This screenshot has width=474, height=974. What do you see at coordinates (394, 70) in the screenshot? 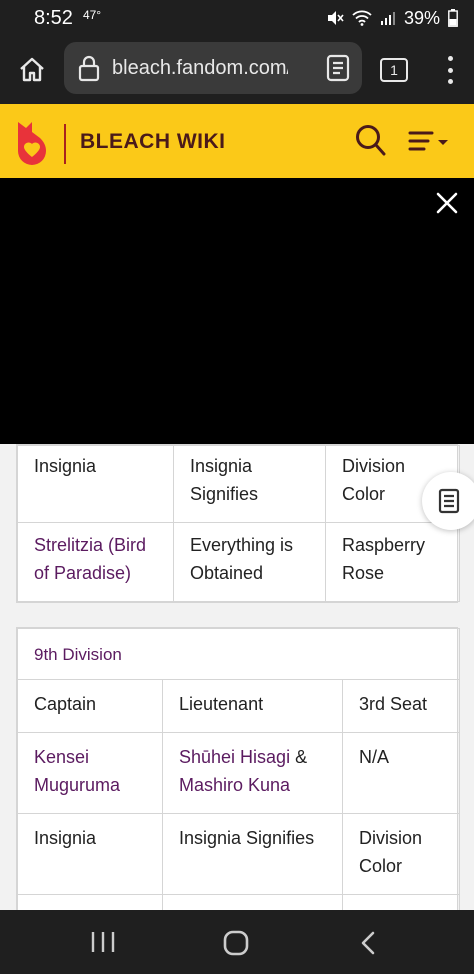
I see `tabs-button: 1` at bounding box center [394, 70].